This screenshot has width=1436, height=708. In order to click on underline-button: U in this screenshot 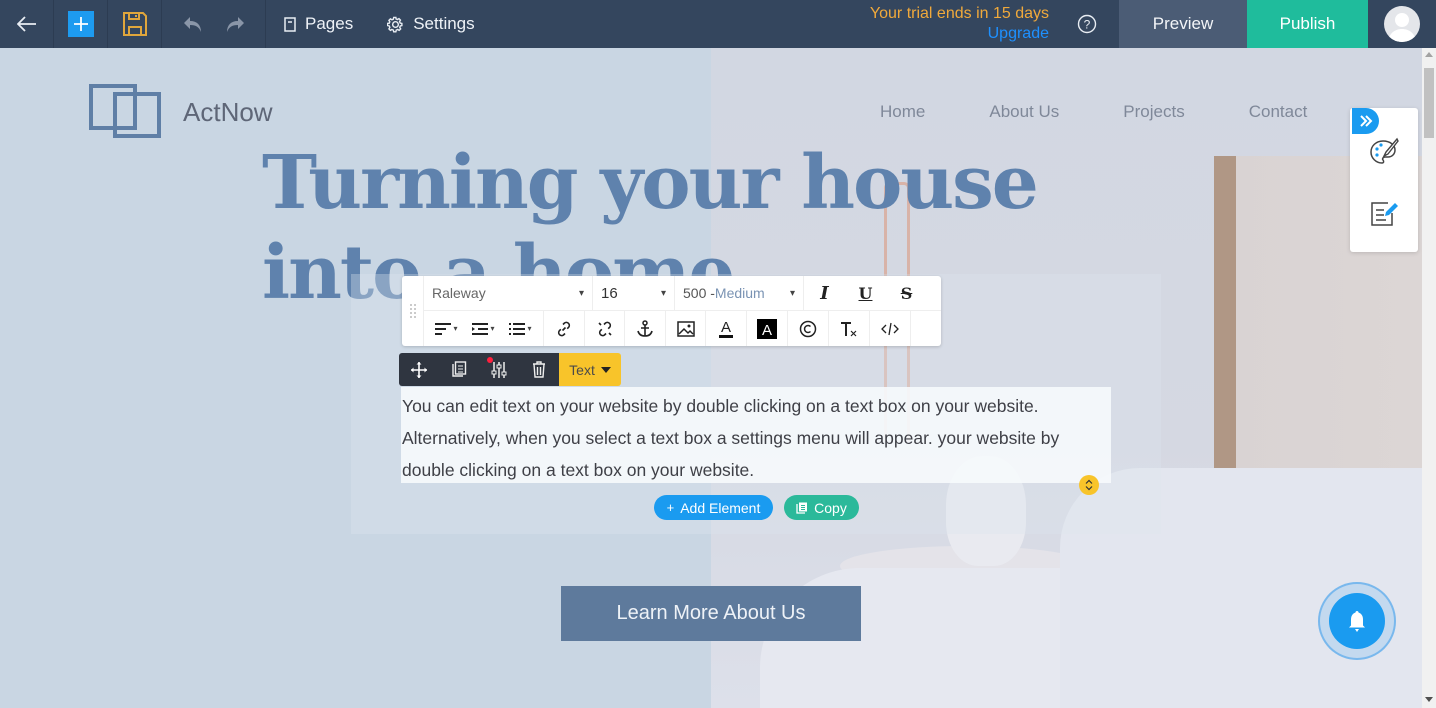, I will do `click(865, 293)`.